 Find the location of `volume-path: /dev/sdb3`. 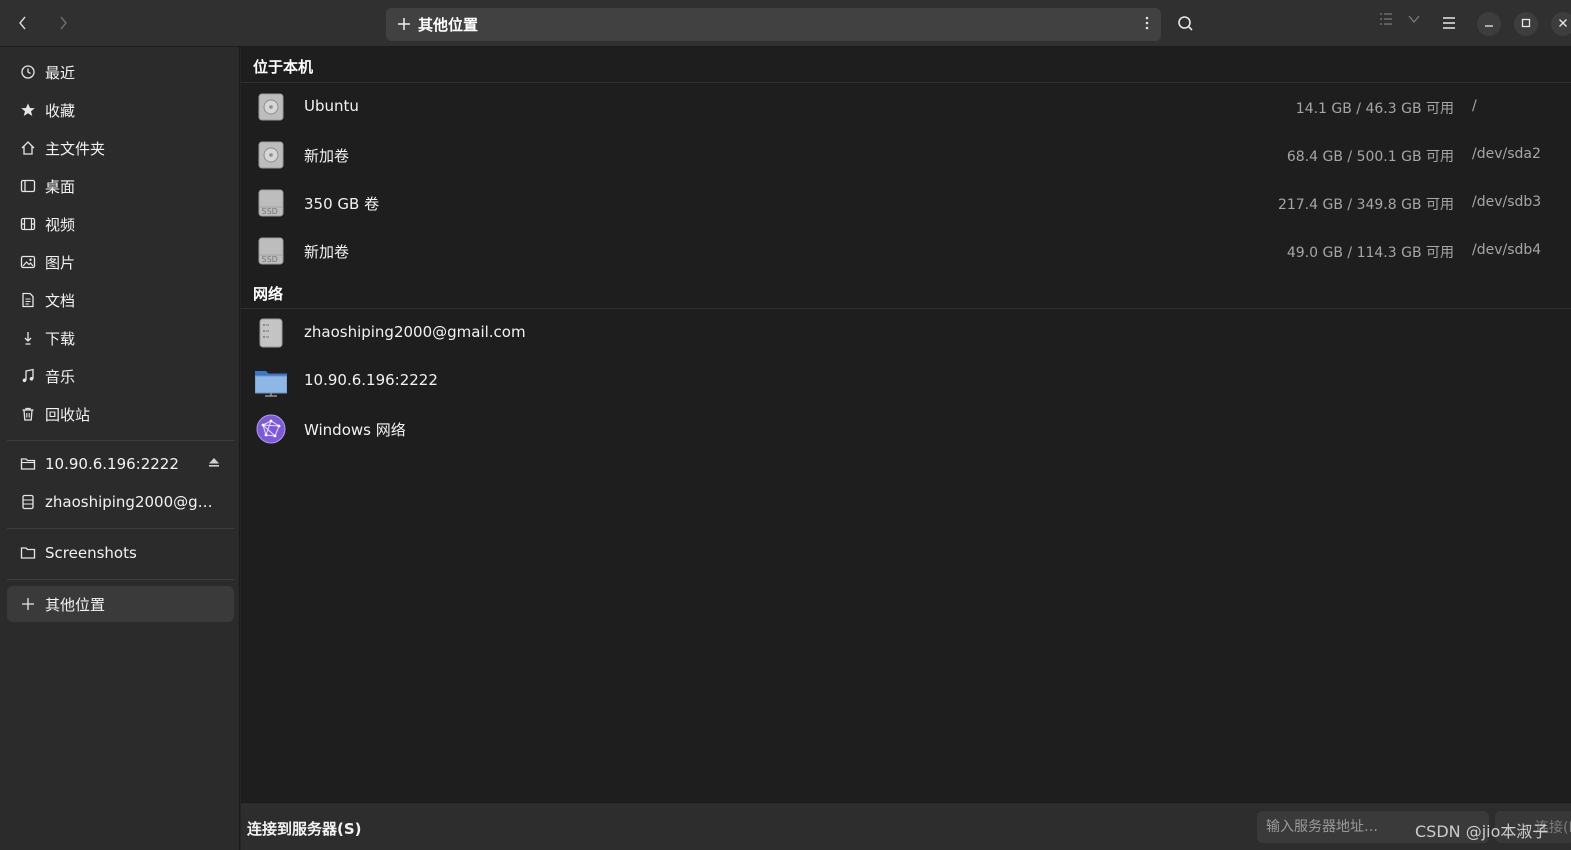

volume-path: /dev/sdb3 is located at coordinates (1507, 202).